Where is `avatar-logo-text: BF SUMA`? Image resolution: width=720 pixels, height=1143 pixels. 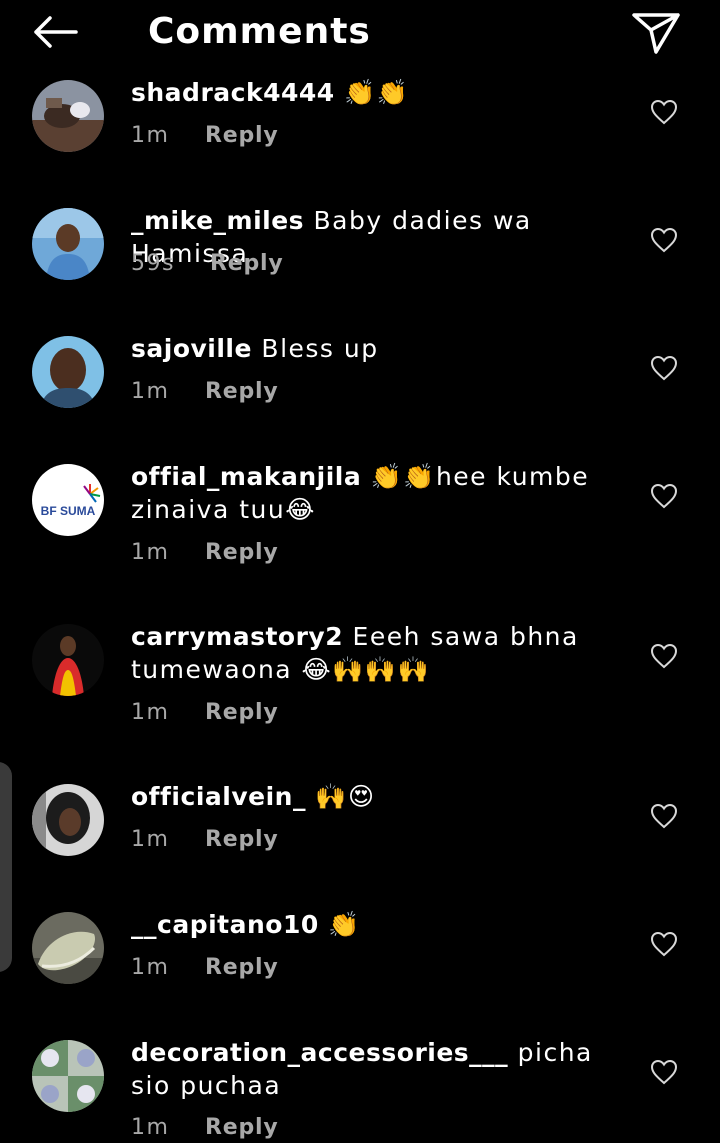 avatar-logo-text: BF SUMA is located at coordinates (68, 511).